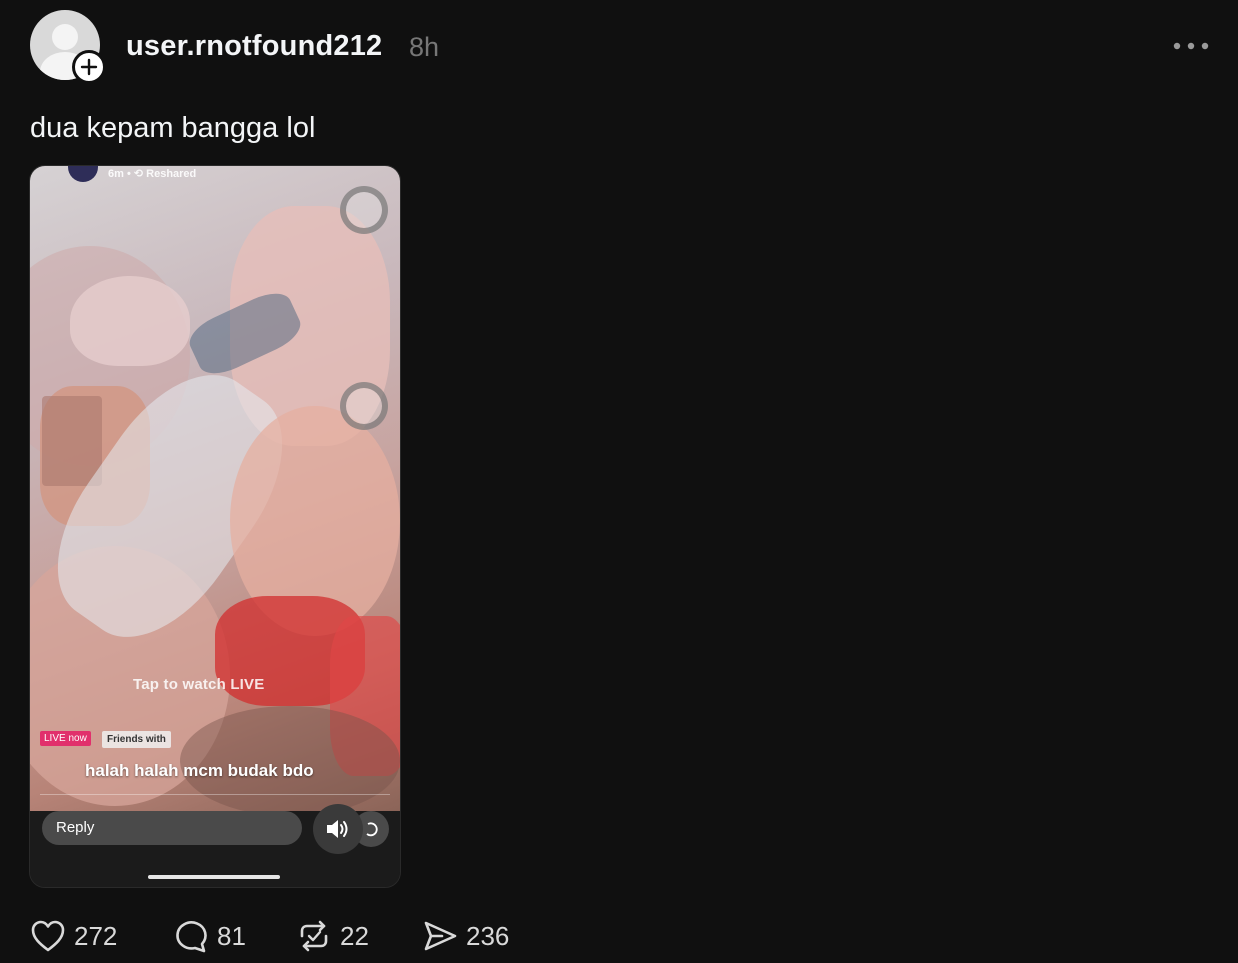  Describe the element at coordinates (68, 47) in the screenshot. I see `author-avatar` at that location.